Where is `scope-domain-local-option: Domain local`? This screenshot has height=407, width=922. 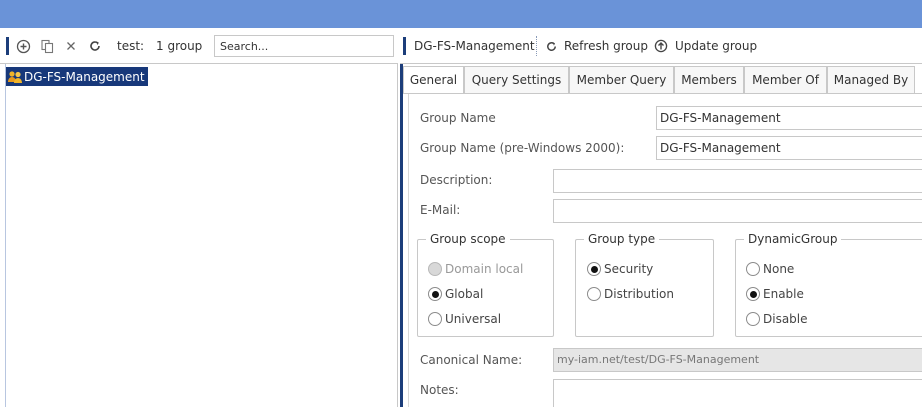
scope-domain-local-option: Domain local is located at coordinates (475, 269).